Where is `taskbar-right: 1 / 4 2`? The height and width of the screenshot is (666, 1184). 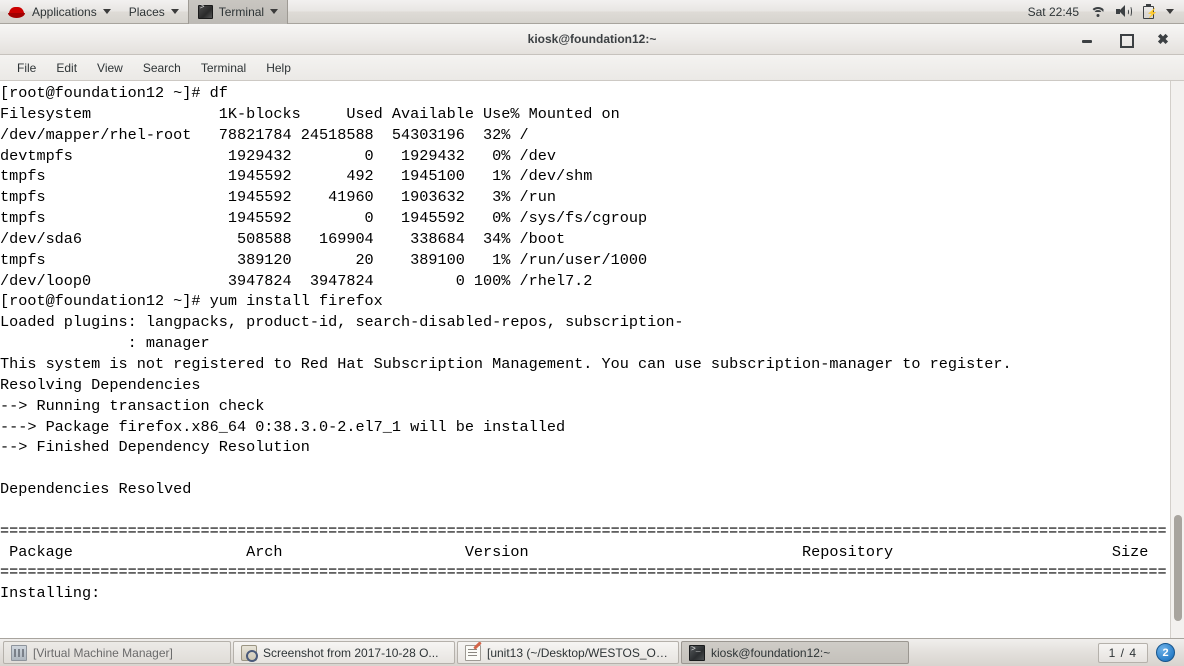 taskbar-right: 1 / 4 2 is located at coordinates (1139, 652).